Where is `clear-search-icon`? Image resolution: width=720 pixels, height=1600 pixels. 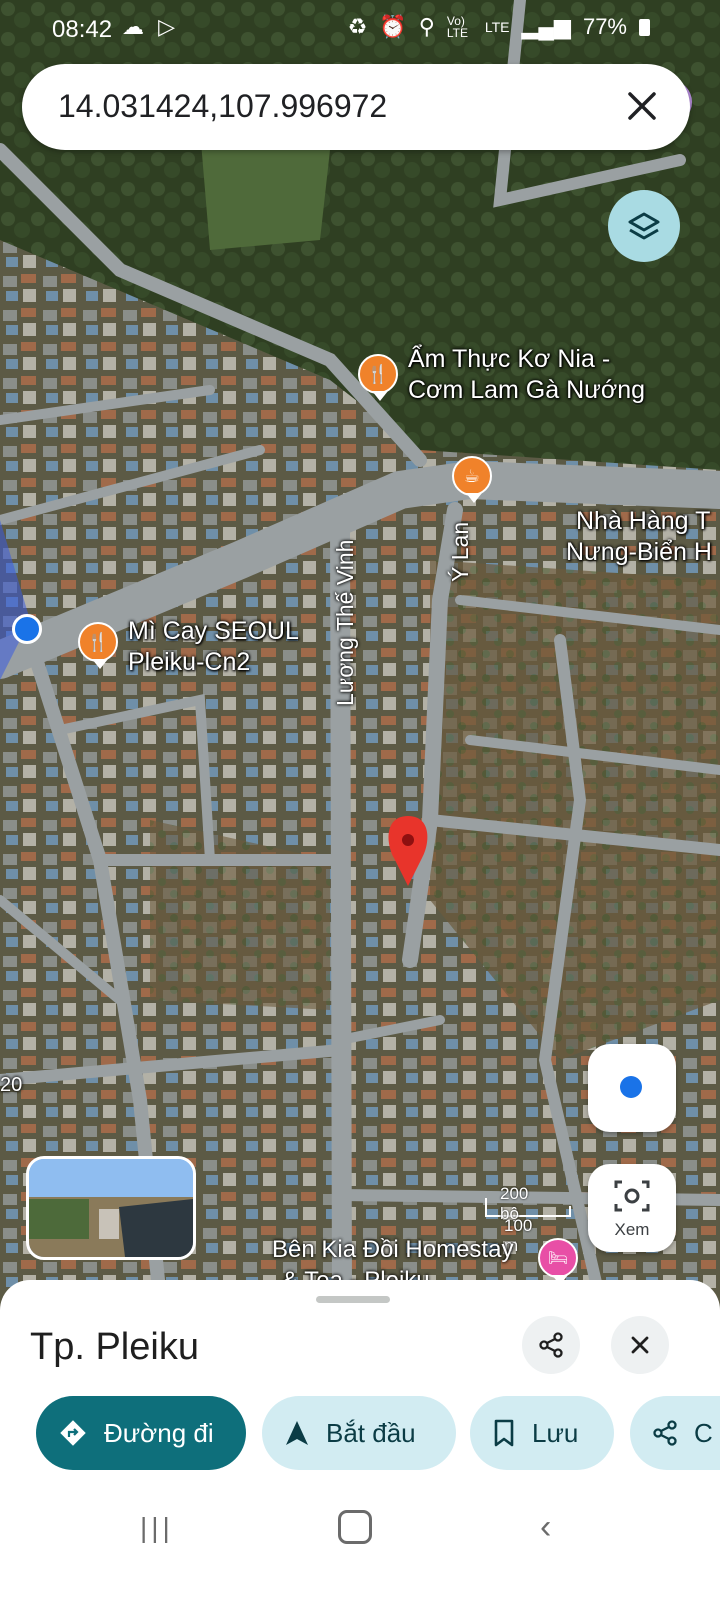
clear-search-icon is located at coordinates (642, 106).